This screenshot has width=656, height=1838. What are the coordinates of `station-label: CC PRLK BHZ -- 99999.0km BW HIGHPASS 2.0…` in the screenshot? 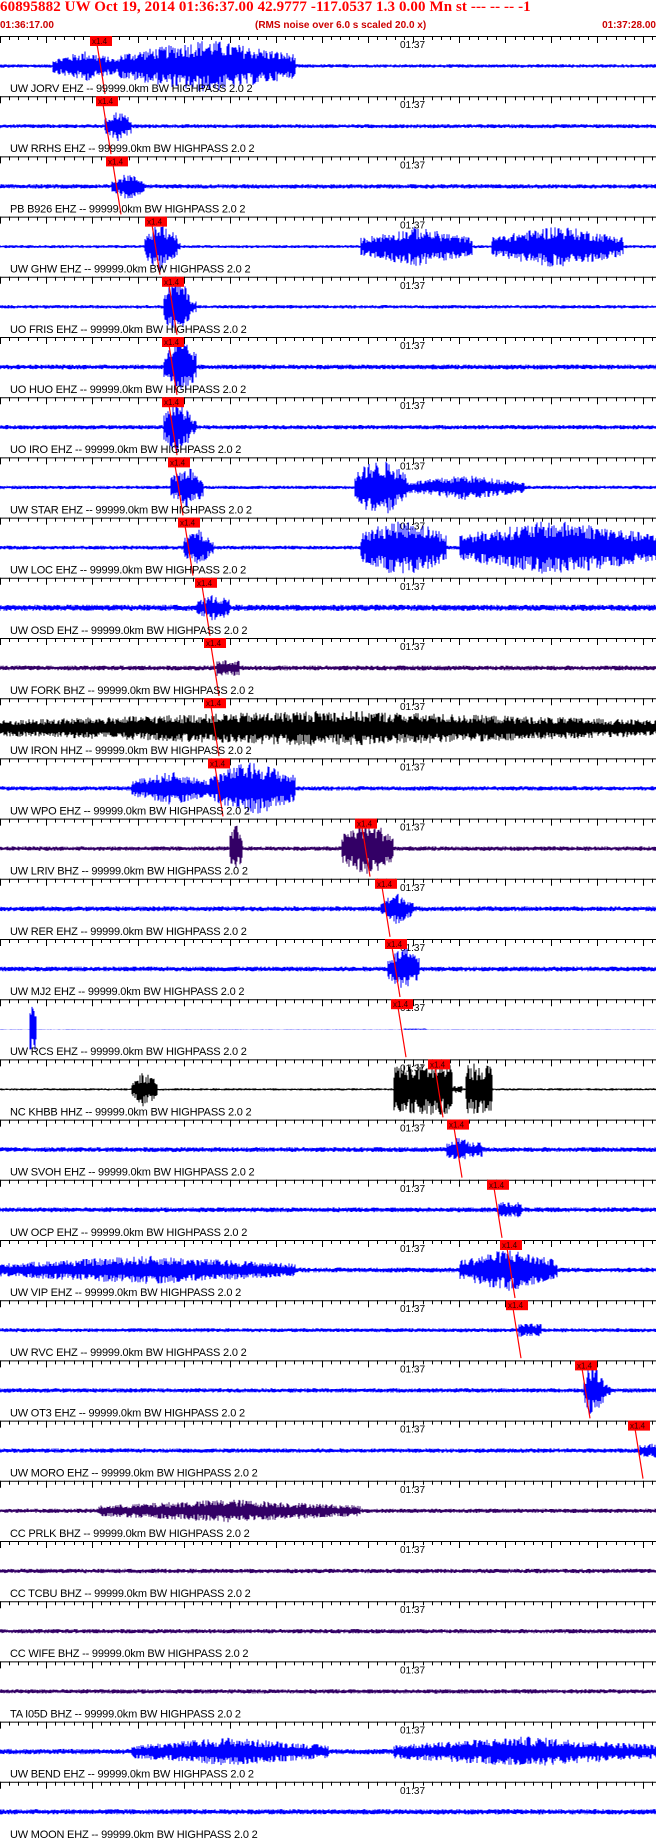 It's located at (130, 1534).